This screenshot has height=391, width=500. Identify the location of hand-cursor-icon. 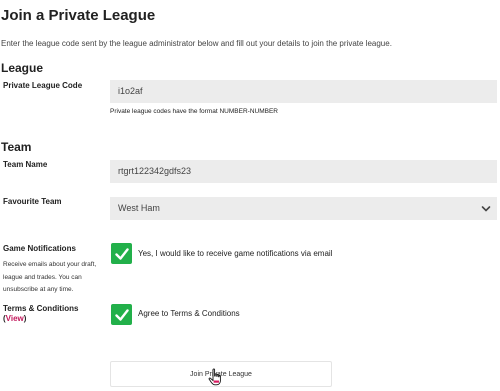
(214, 377).